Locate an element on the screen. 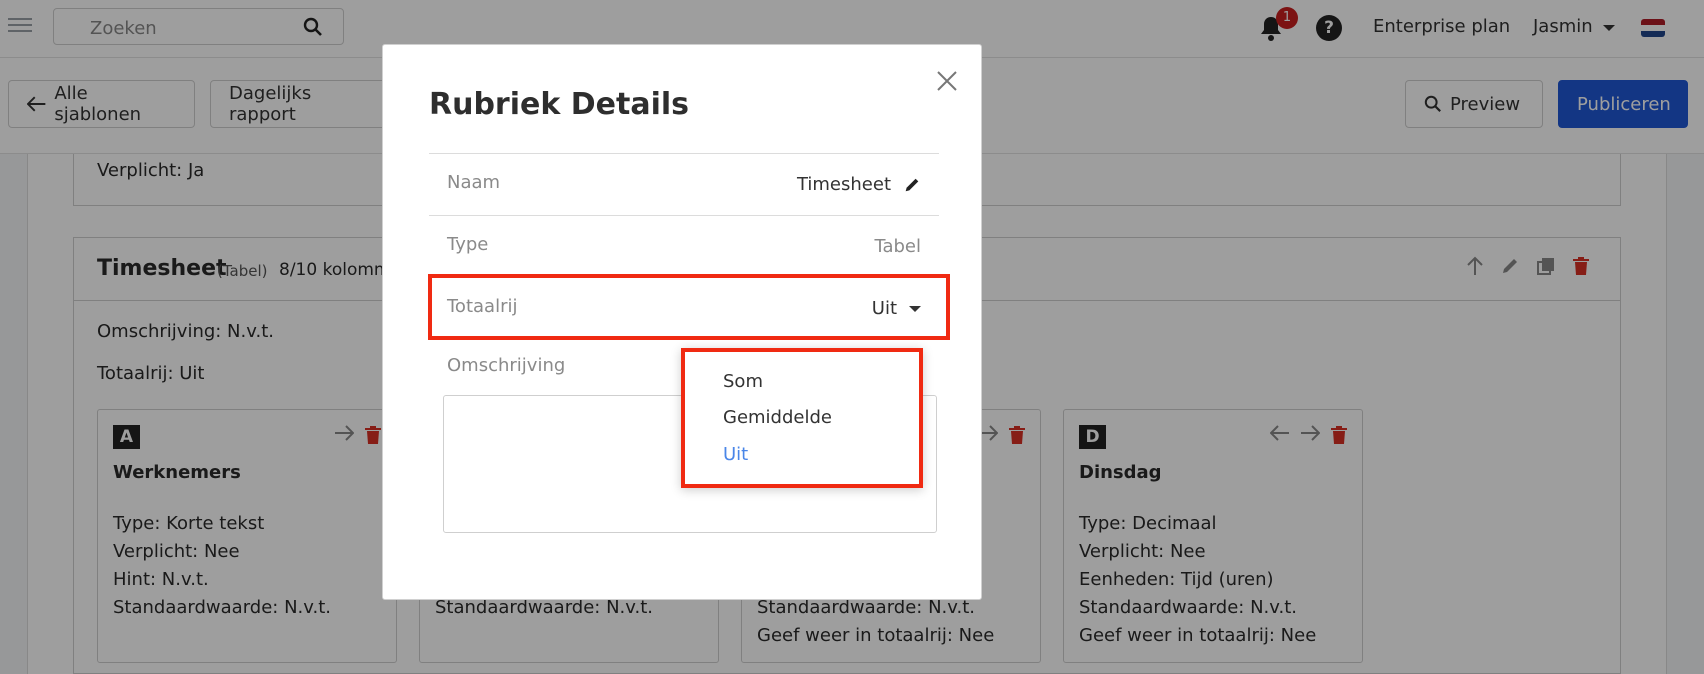 This screenshot has height=674, width=1704. name-value-wrapper: Timesheet is located at coordinates (859, 184).